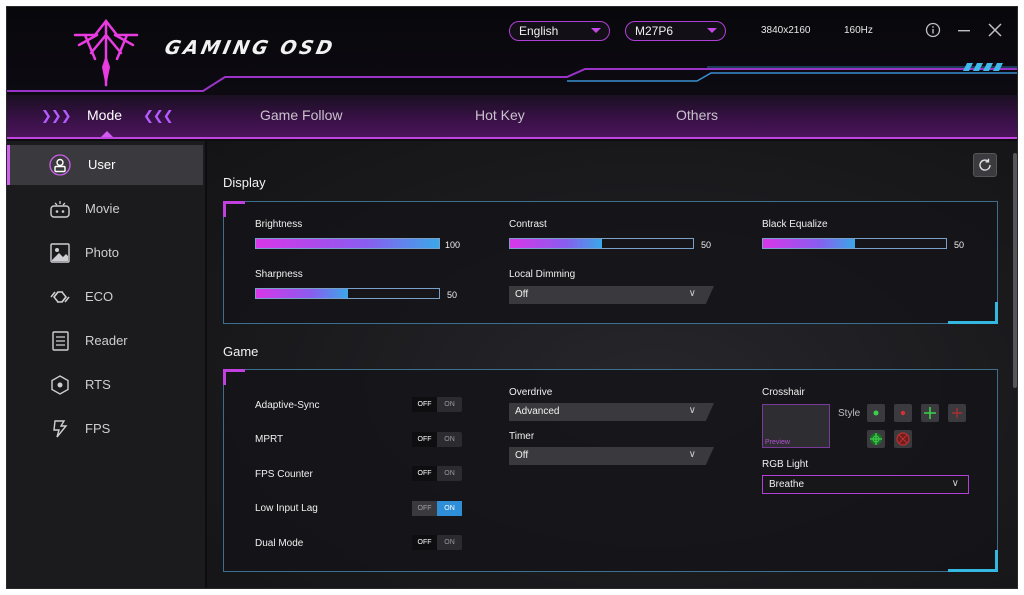  What do you see at coordinates (107, 134) in the screenshot?
I see `active-tab-indicator` at bounding box center [107, 134].